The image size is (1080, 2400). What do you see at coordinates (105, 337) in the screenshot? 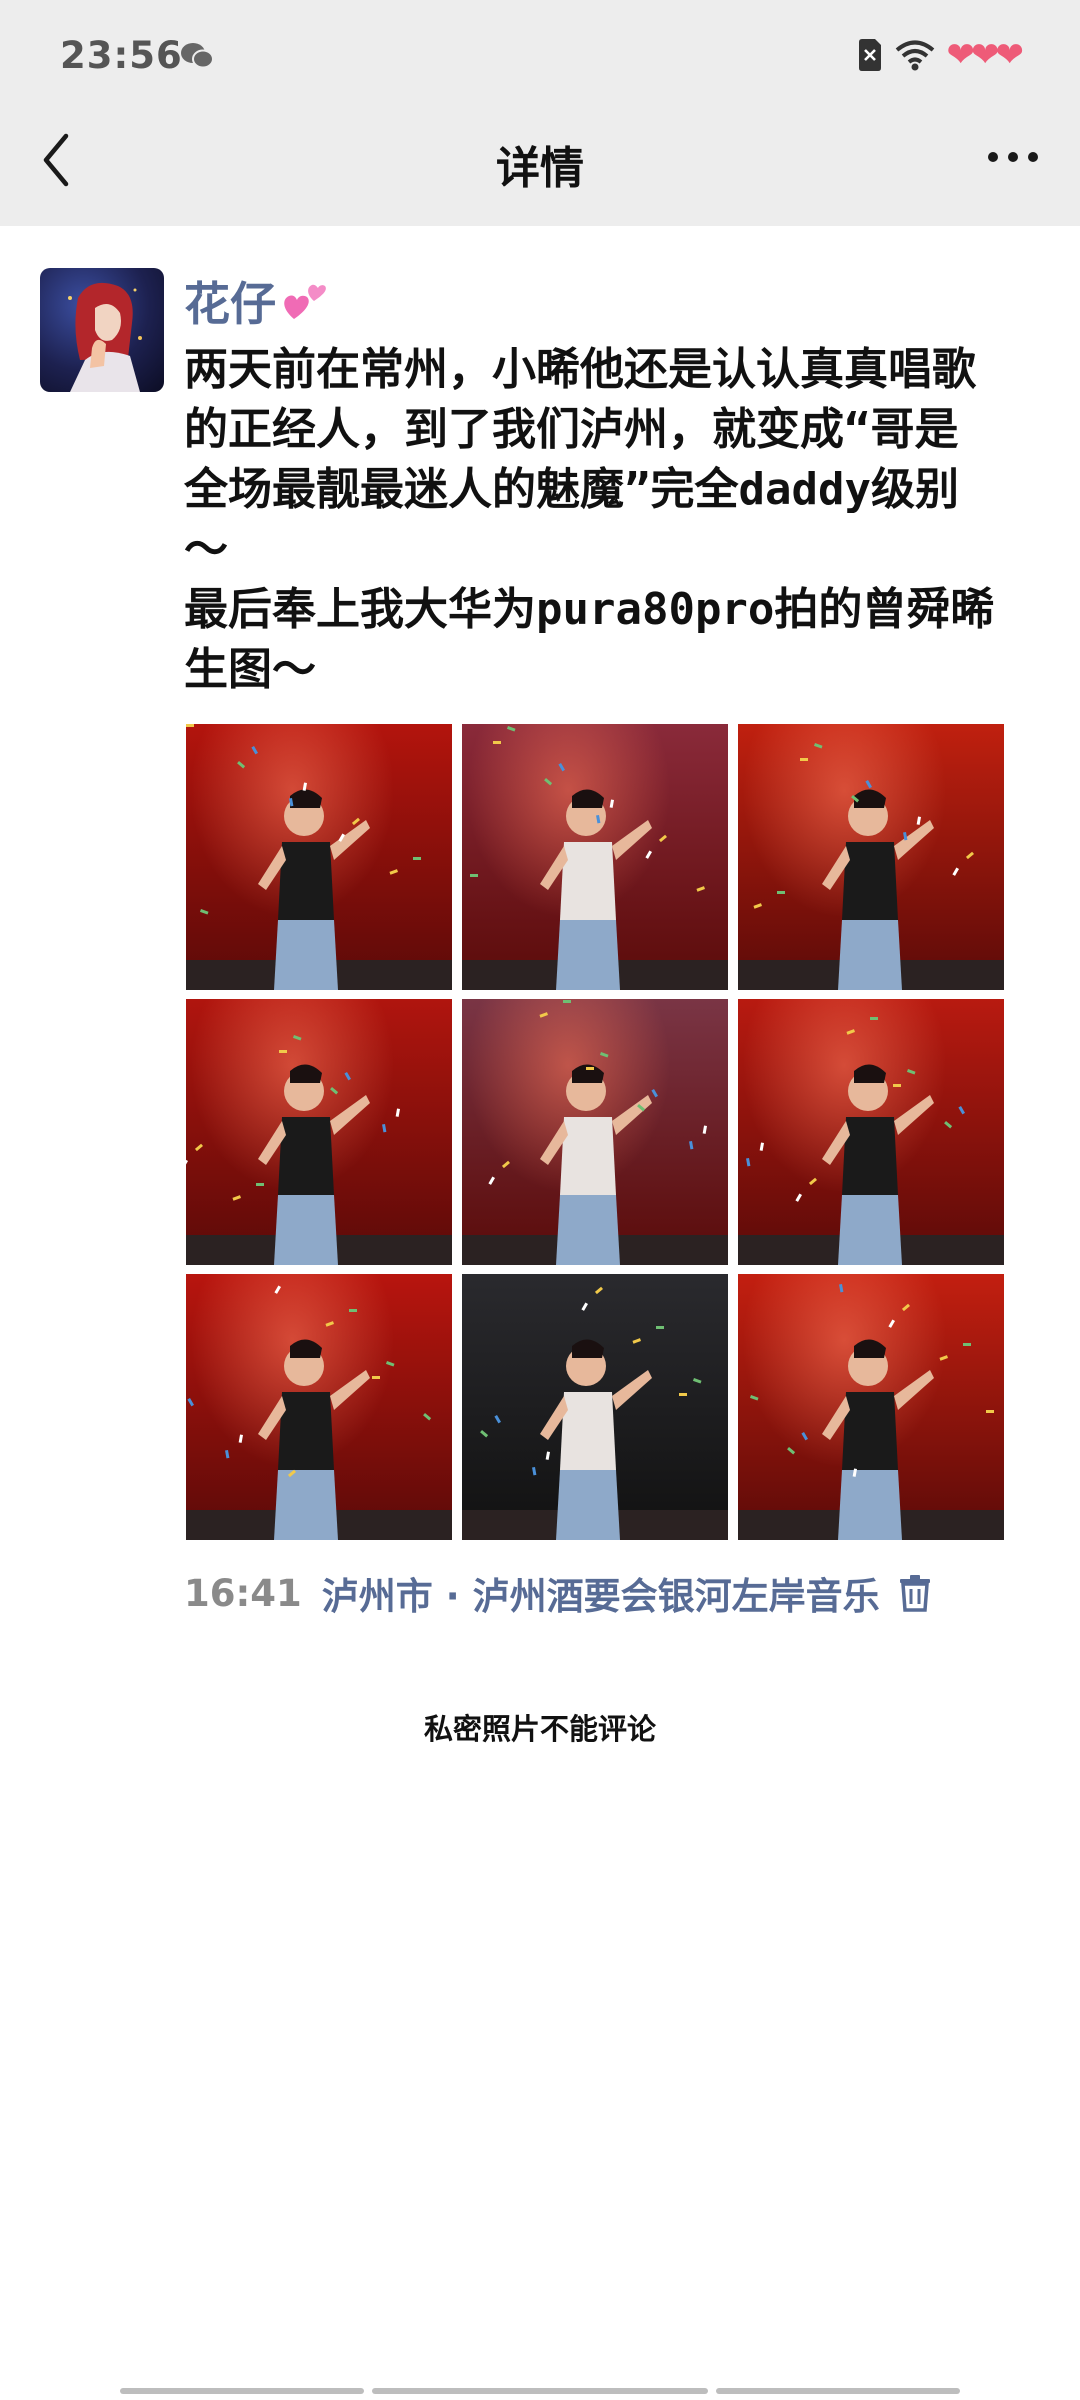
I see `avatar-image` at bounding box center [105, 337].